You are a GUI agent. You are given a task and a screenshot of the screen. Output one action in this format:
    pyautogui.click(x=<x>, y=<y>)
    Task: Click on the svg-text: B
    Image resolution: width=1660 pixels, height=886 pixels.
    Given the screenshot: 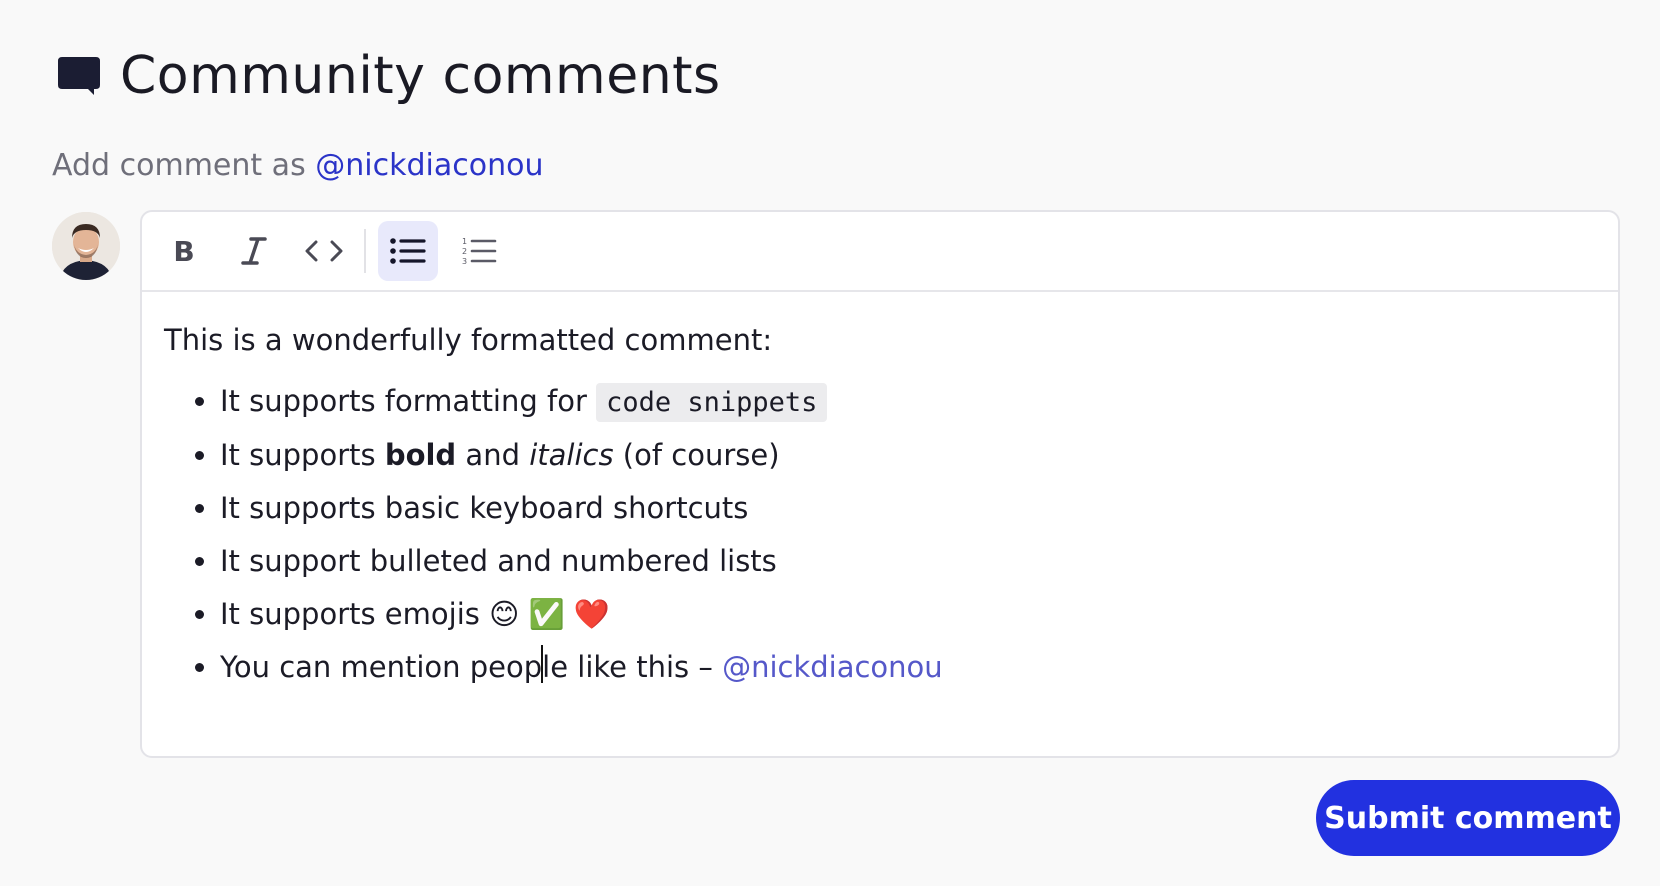 What is the action you would take?
    pyautogui.click(x=183, y=251)
    